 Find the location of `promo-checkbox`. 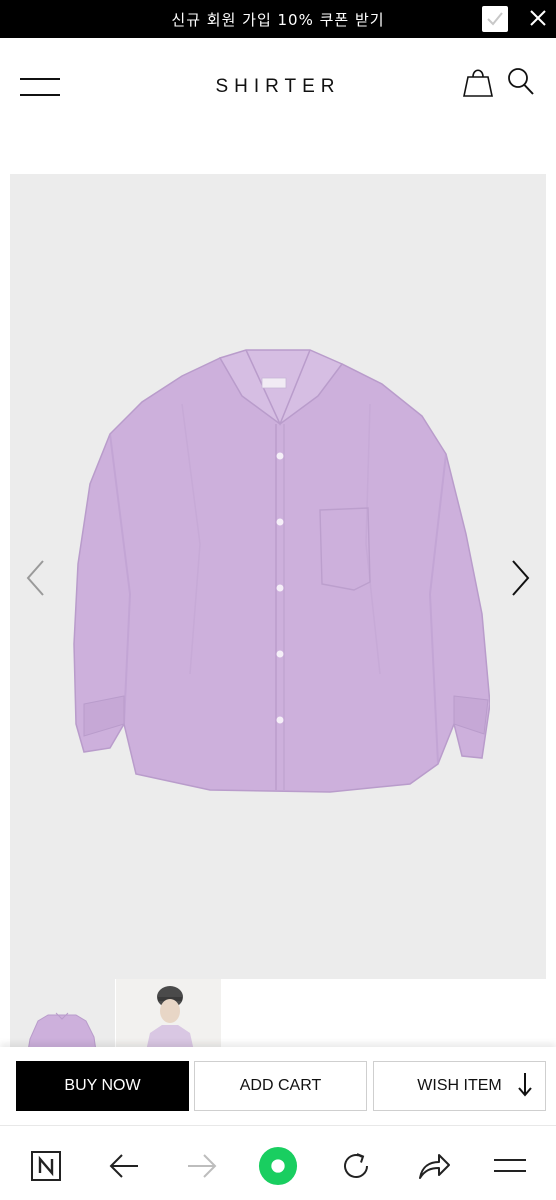

promo-checkbox is located at coordinates (495, 19).